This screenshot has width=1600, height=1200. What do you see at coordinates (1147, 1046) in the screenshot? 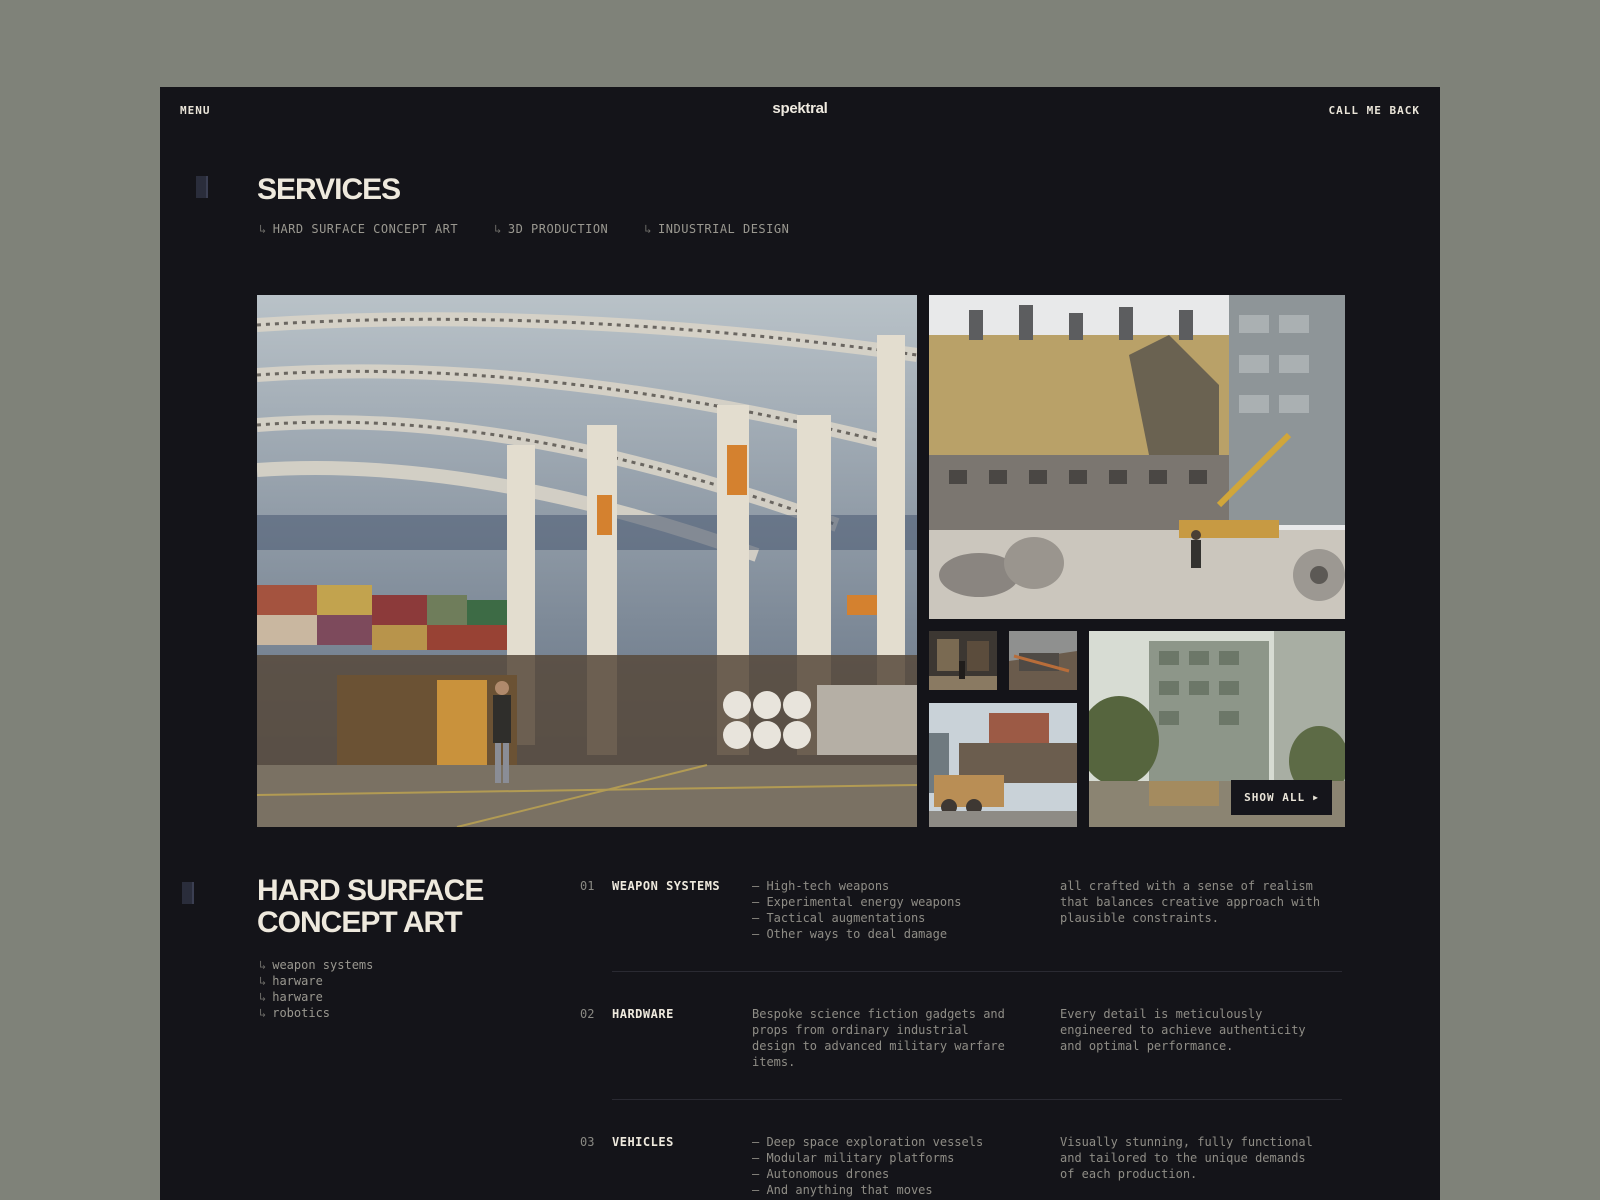
I see `description-line: and optimal performance.` at bounding box center [1147, 1046].